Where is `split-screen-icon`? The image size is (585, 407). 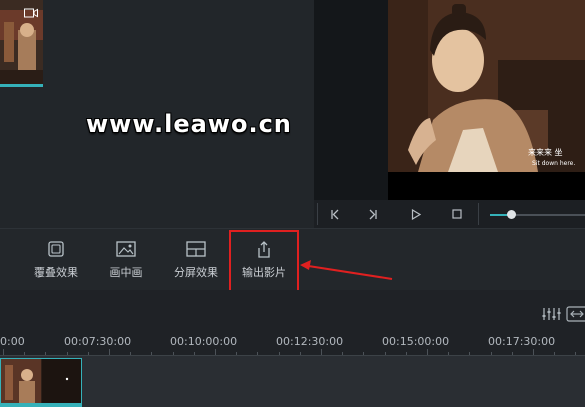 split-screen-icon is located at coordinates (196, 249).